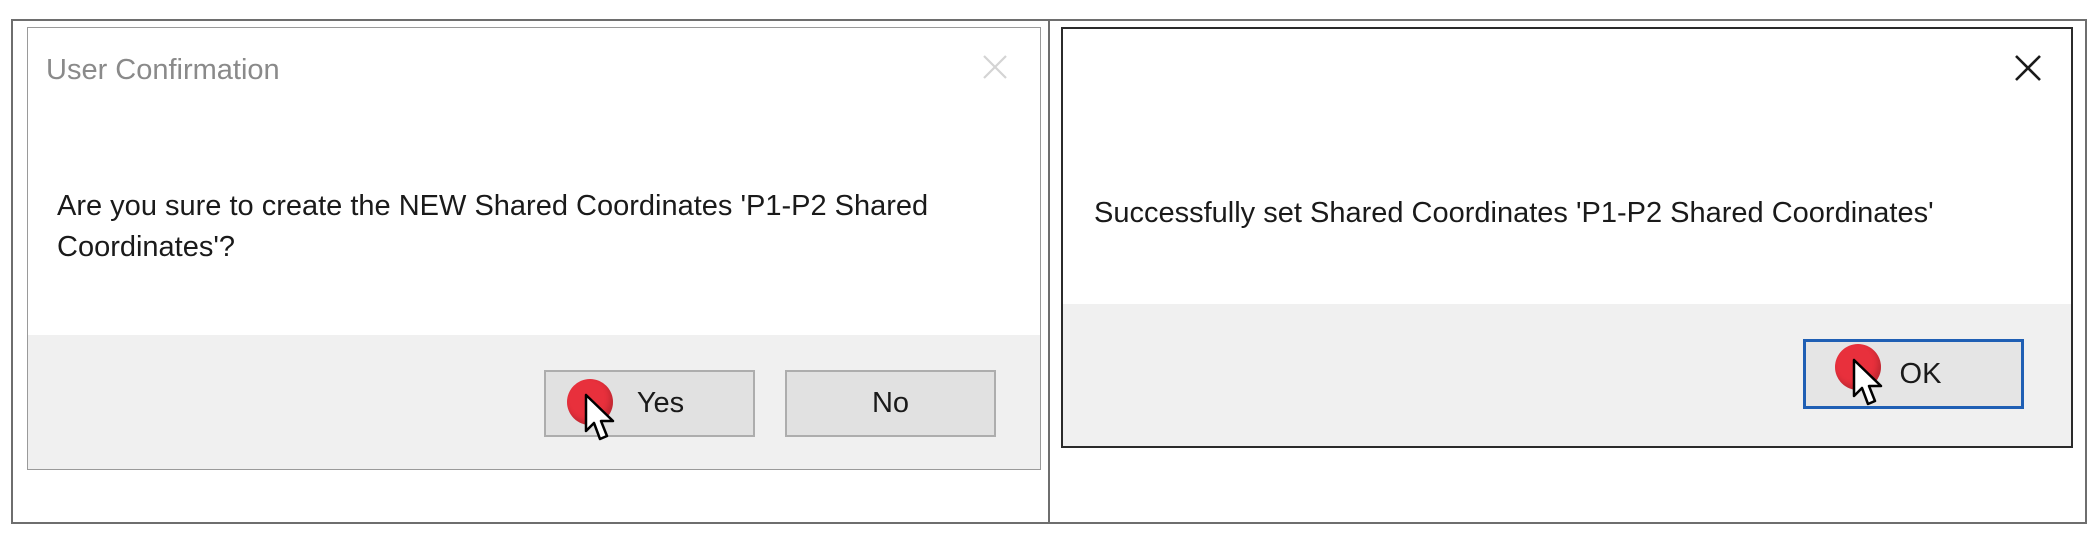  I want to click on no-button: No, so click(890, 403).